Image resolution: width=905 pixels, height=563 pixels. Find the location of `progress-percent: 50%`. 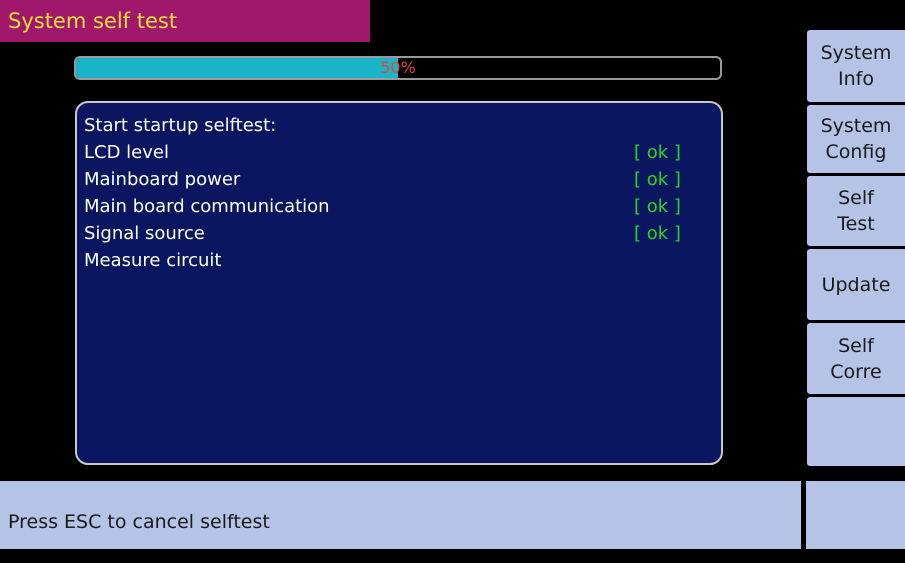

progress-percent: 50% is located at coordinates (398, 67).